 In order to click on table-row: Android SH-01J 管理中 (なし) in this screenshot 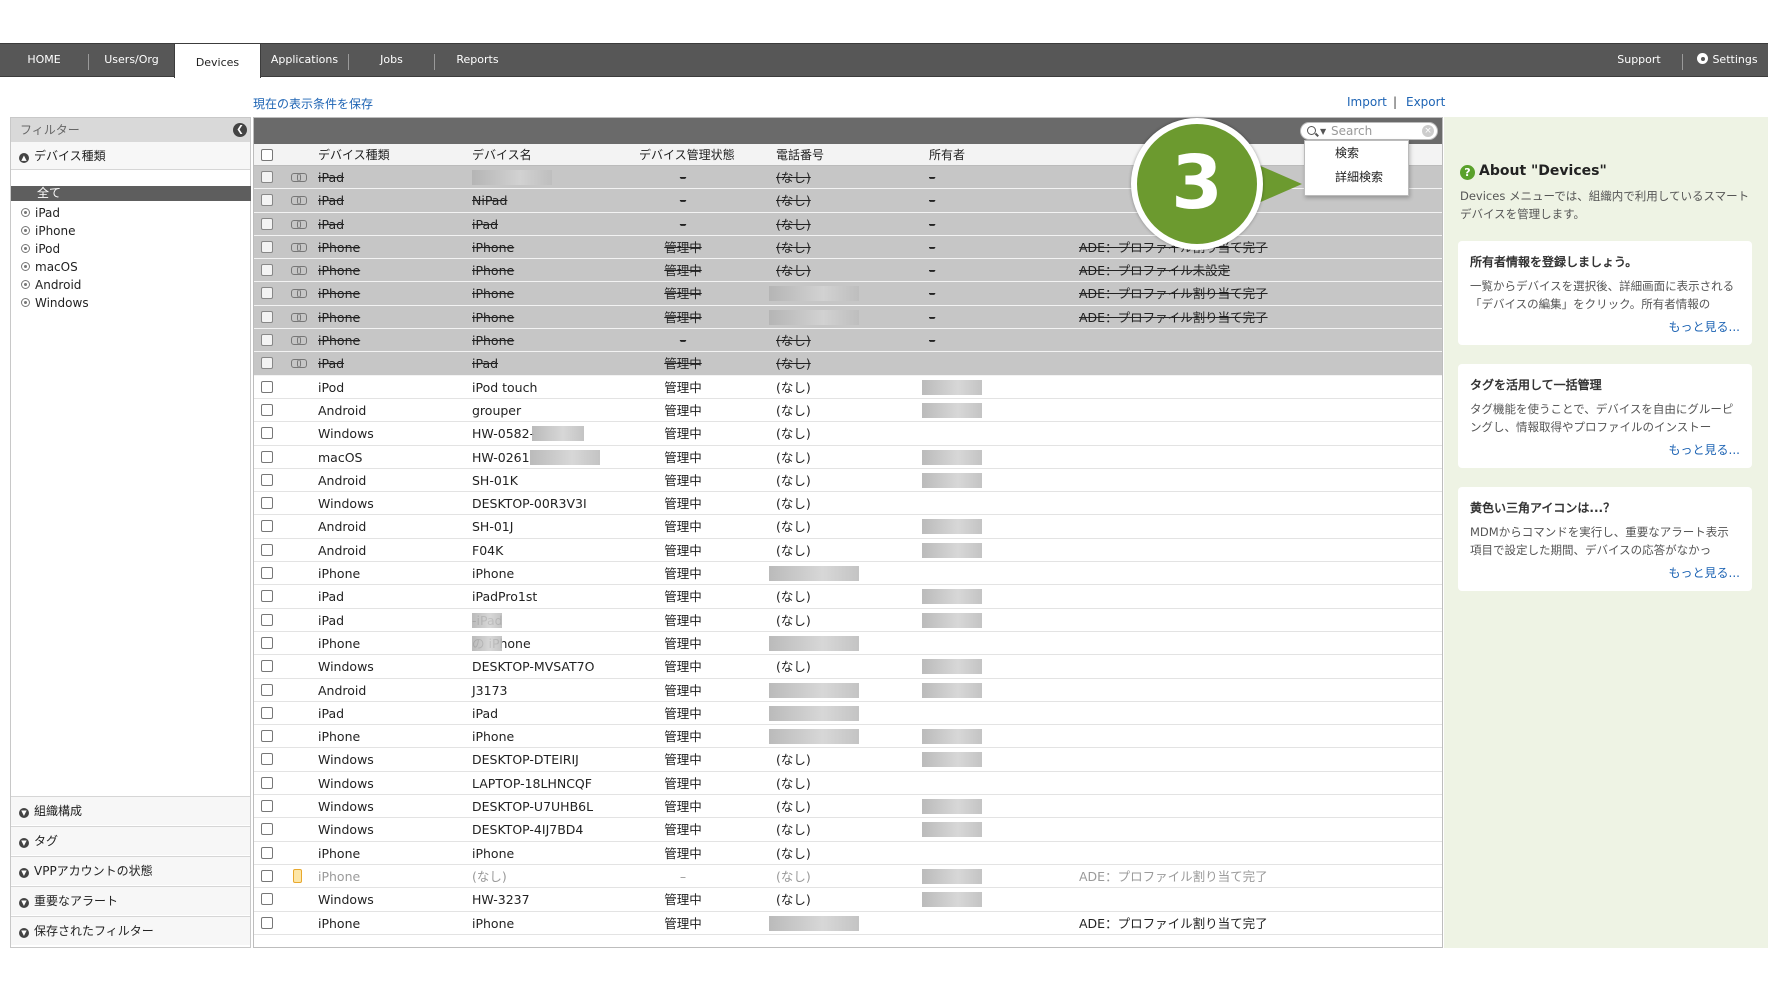, I will do `click(848, 527)`.